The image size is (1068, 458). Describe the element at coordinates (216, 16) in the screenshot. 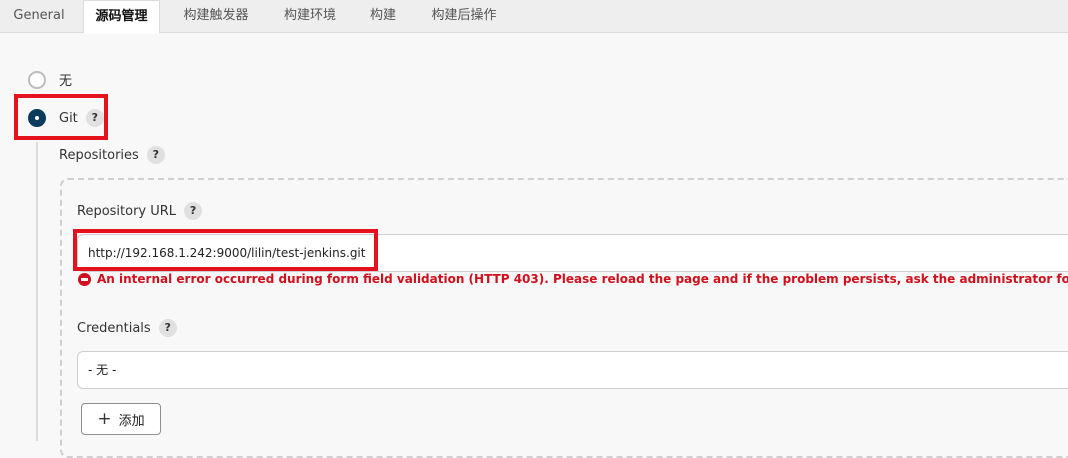

I see `tab-build-triggers: 构建触发器` at that location.